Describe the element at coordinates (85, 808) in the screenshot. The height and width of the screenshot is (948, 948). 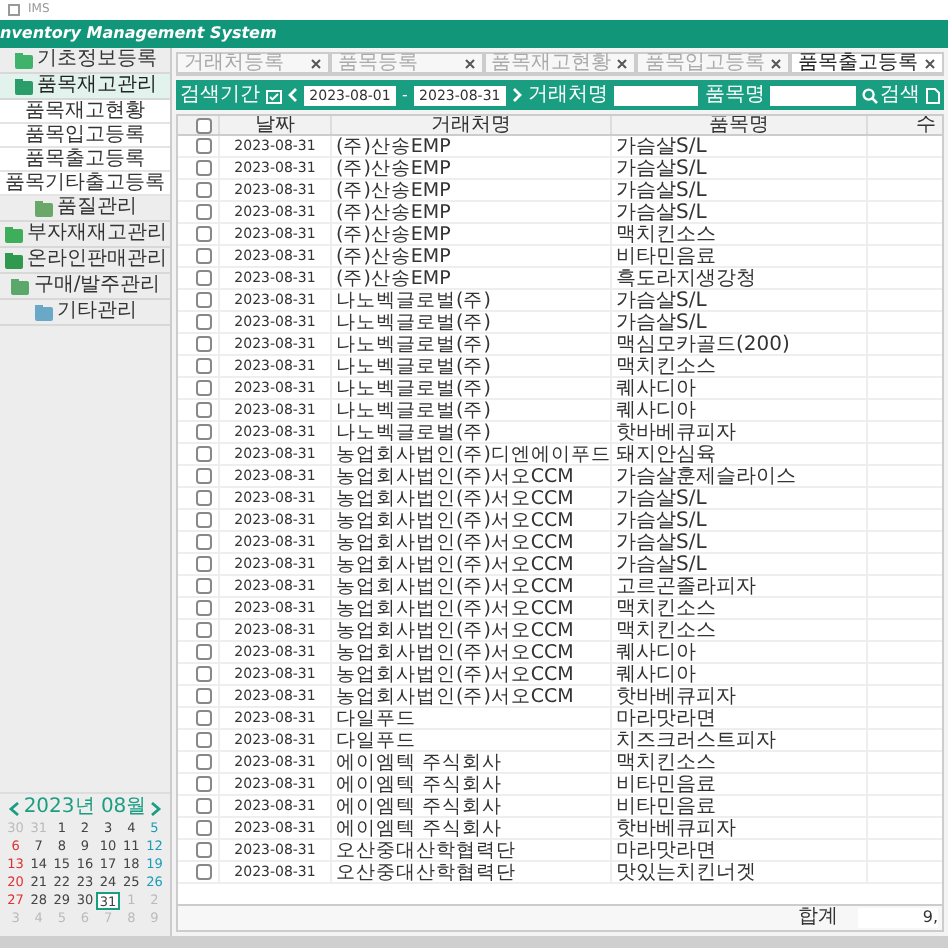
I see `calendar-title: 2023년 08월` at that location.